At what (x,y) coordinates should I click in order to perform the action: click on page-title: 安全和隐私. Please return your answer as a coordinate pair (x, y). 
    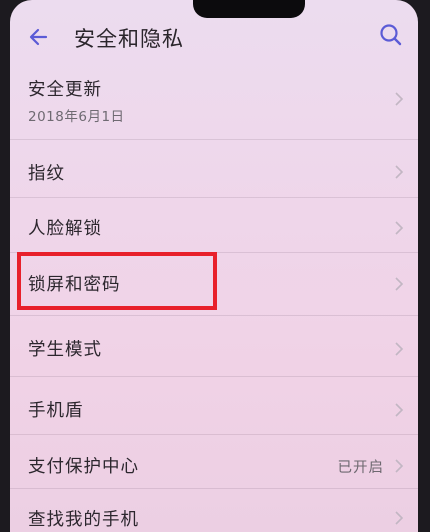
    Looking at the image, I should click on (129, 39).